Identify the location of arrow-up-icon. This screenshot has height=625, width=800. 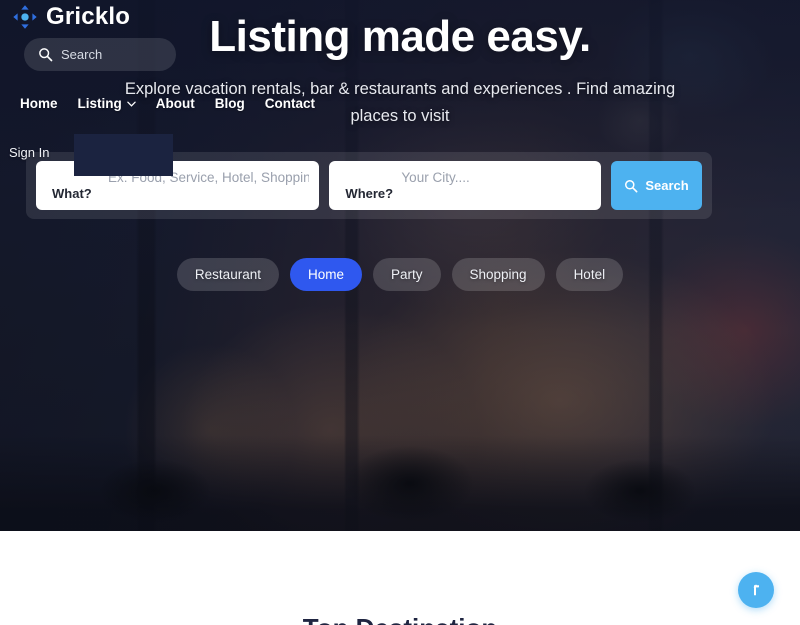
(756, 590).